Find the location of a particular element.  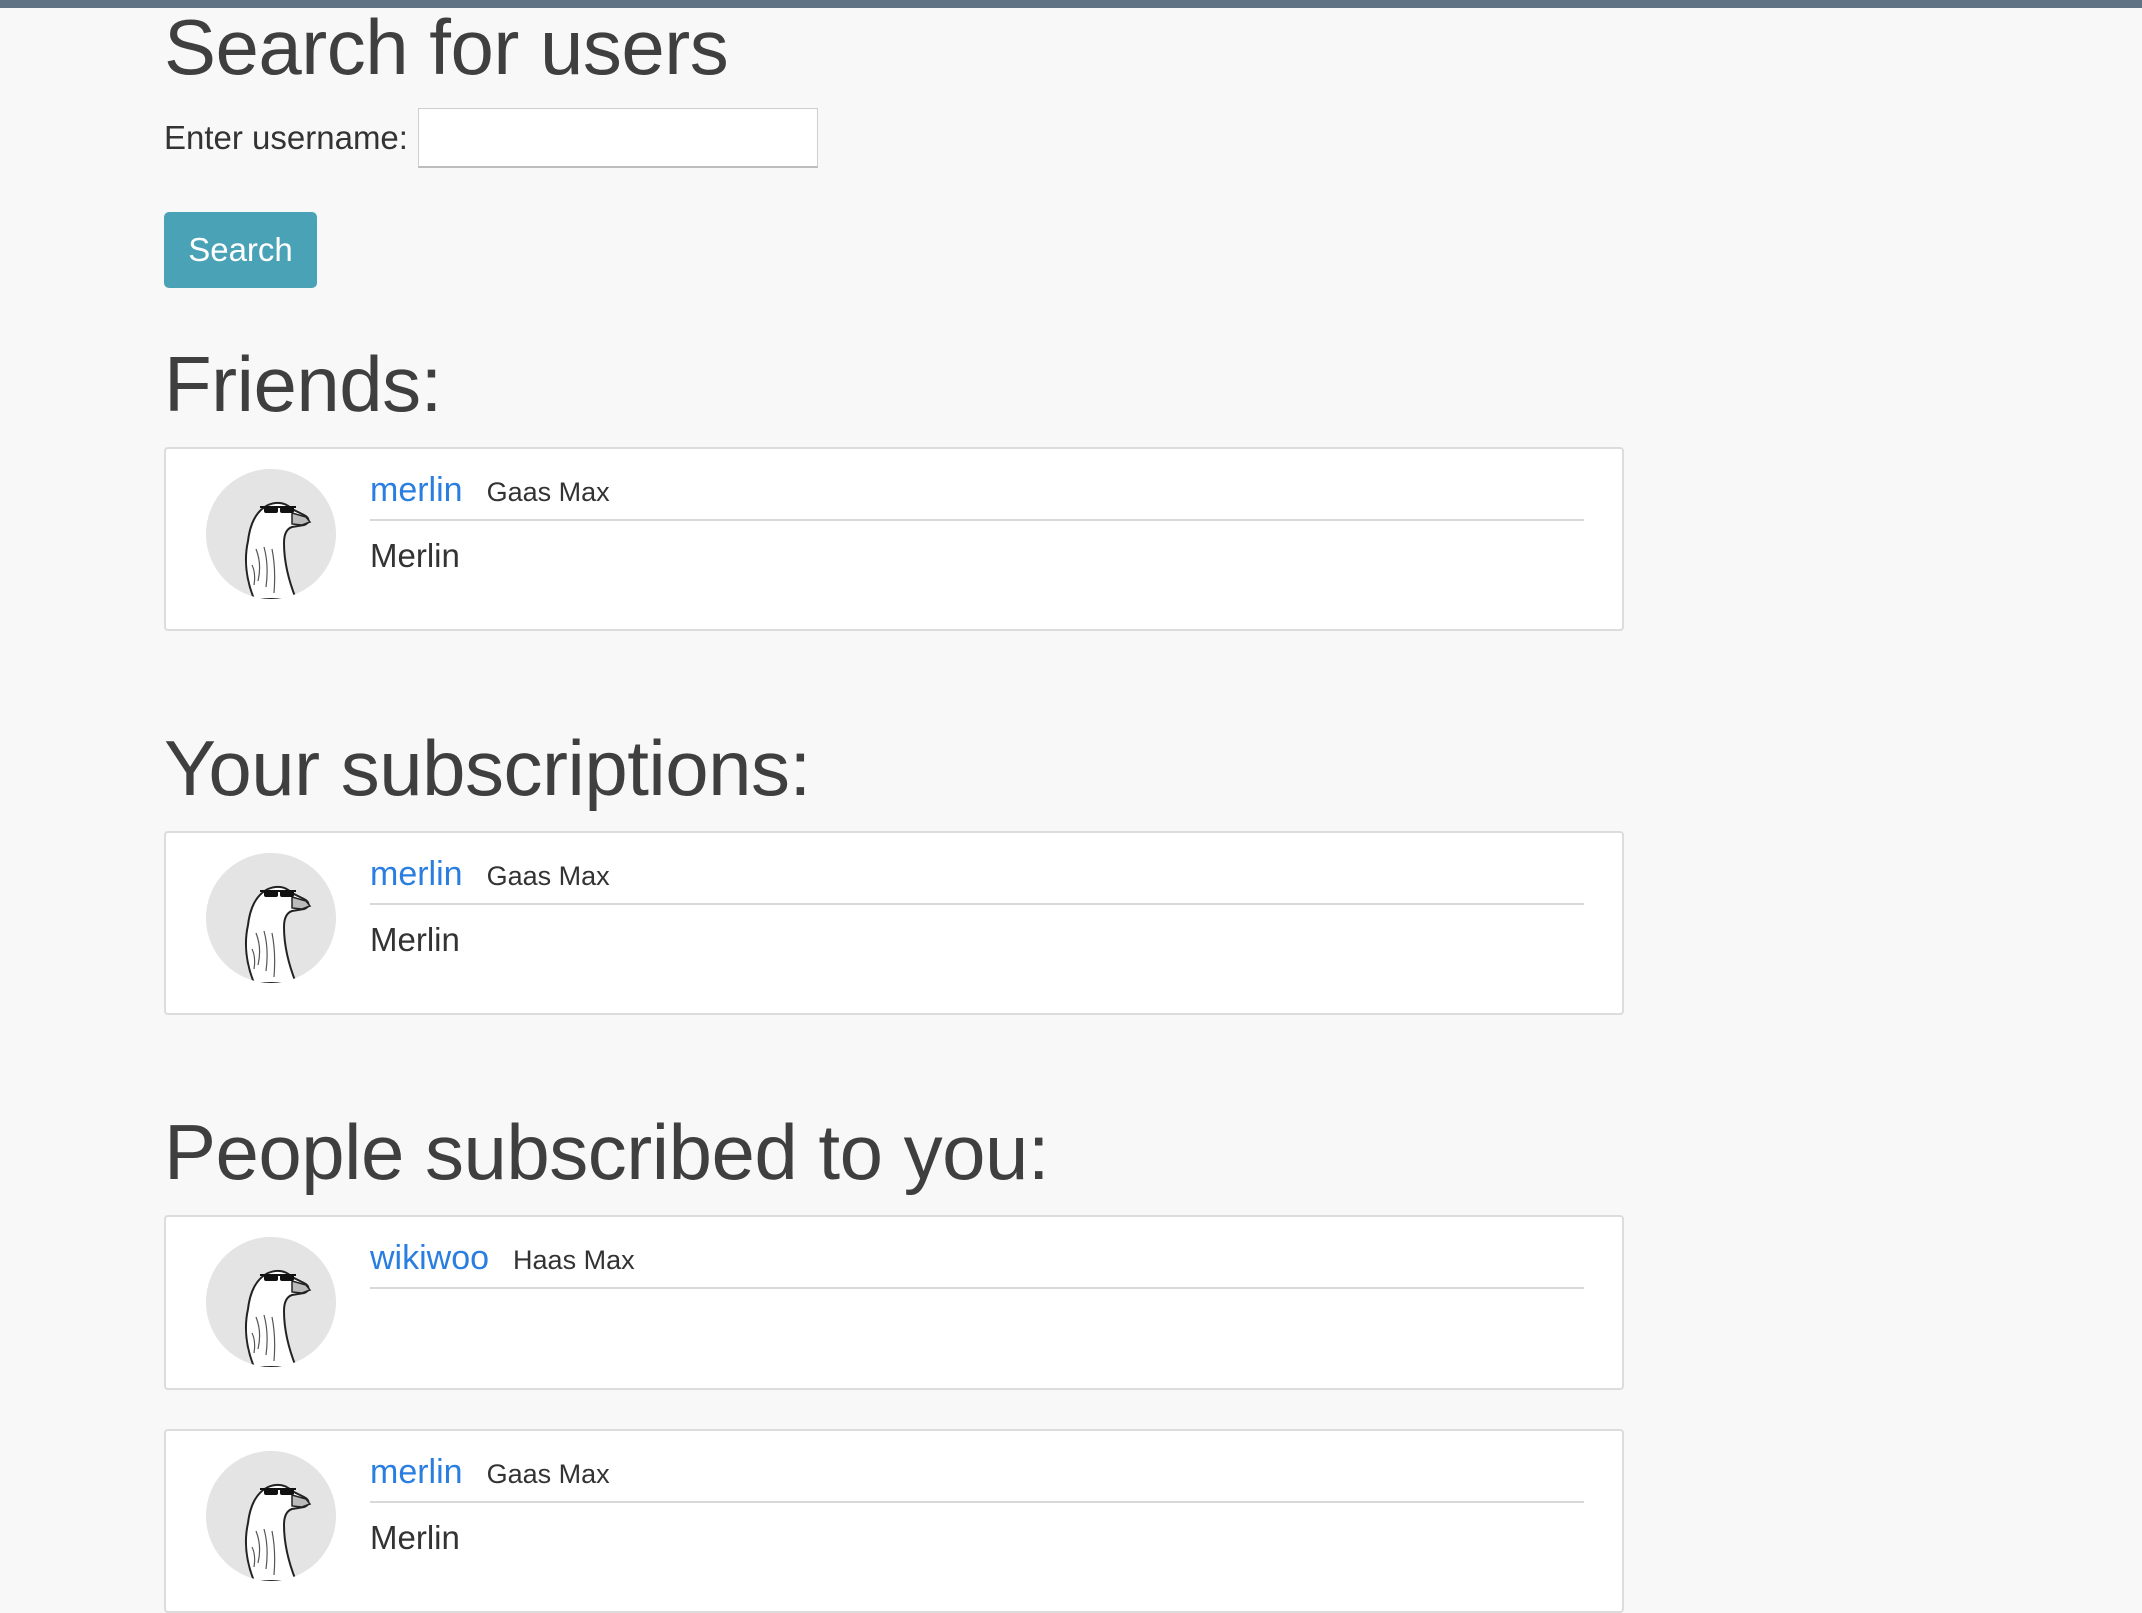

subscriptions-heading: Your subscriptions: is located at coordinates (487, 768).